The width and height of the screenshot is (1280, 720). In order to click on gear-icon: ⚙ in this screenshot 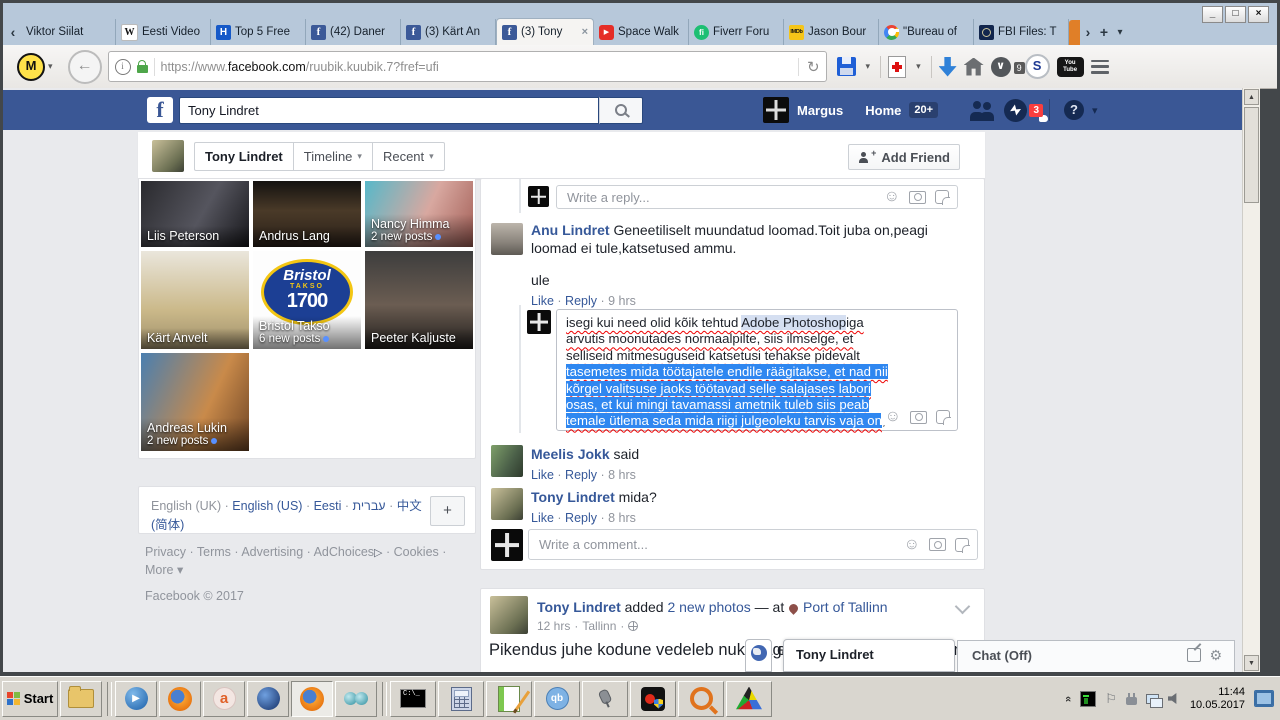, I will do `click(1215, 655)`.